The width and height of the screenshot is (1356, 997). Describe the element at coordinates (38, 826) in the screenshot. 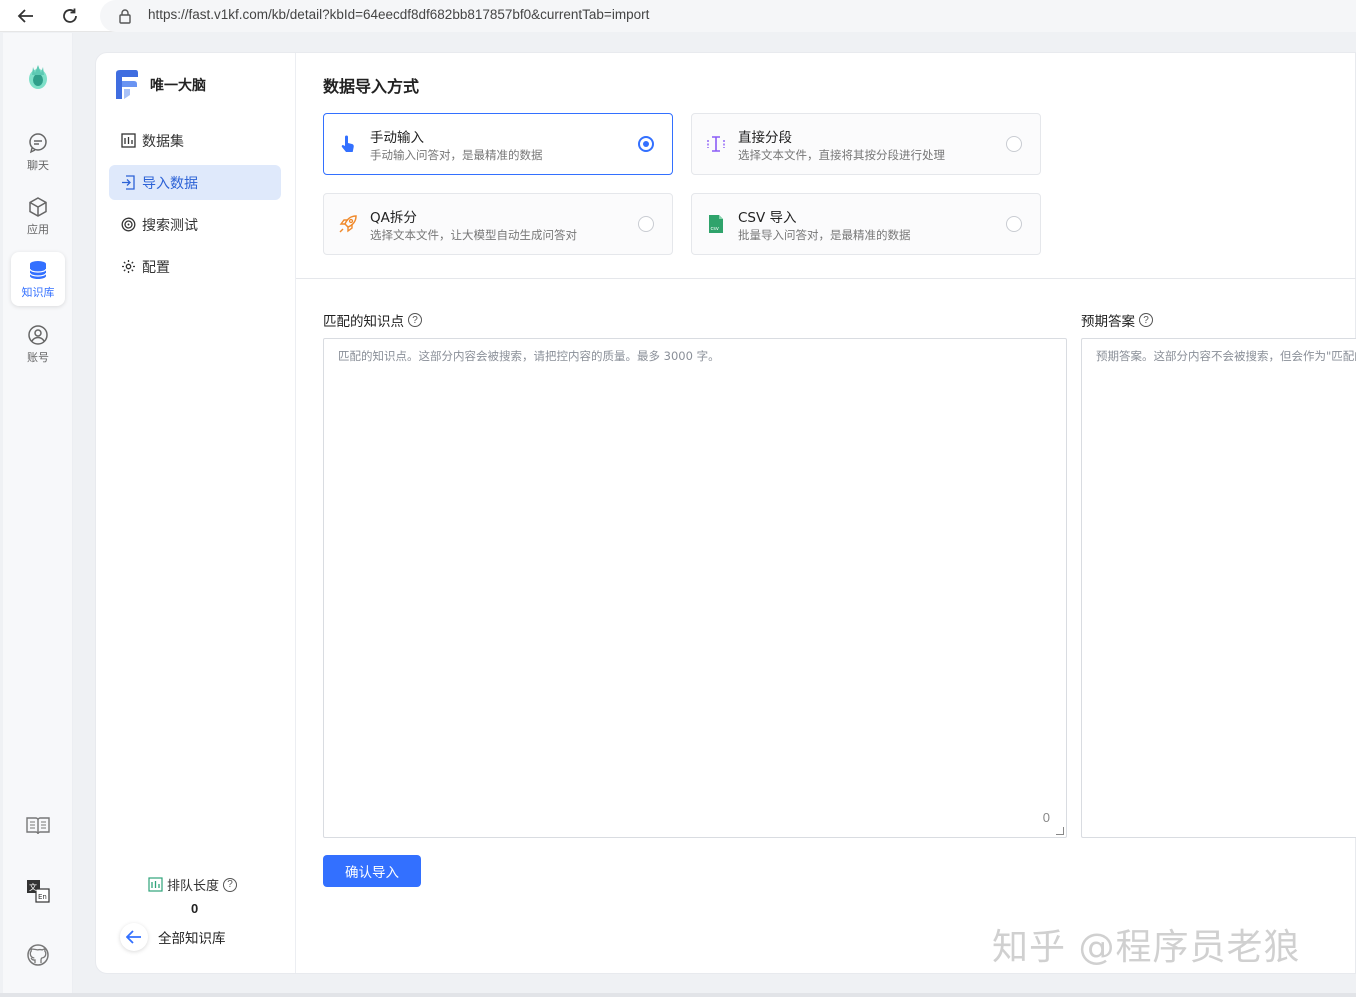

I see `docs-book-icon` at that location.